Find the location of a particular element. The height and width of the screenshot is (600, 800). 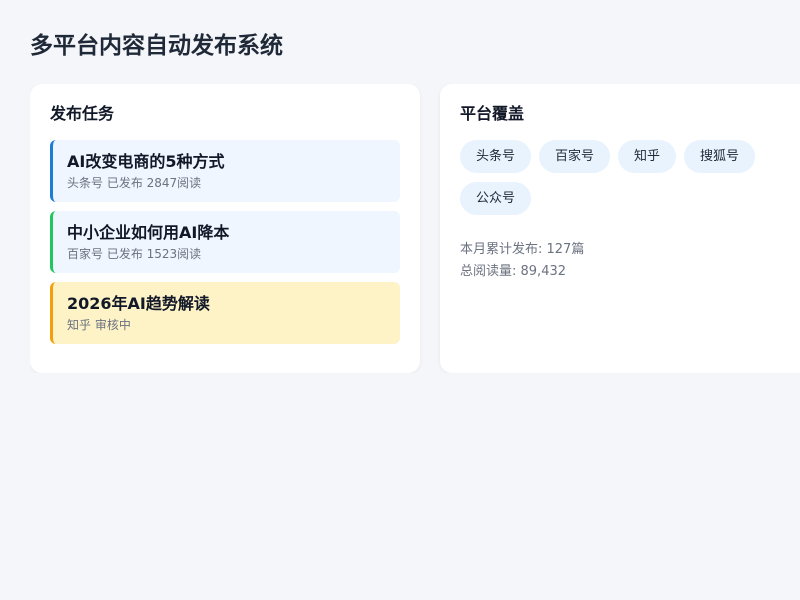

monthly-publish-stat: 本月累计发布: 127篇 is located at coordinates (630, 250).